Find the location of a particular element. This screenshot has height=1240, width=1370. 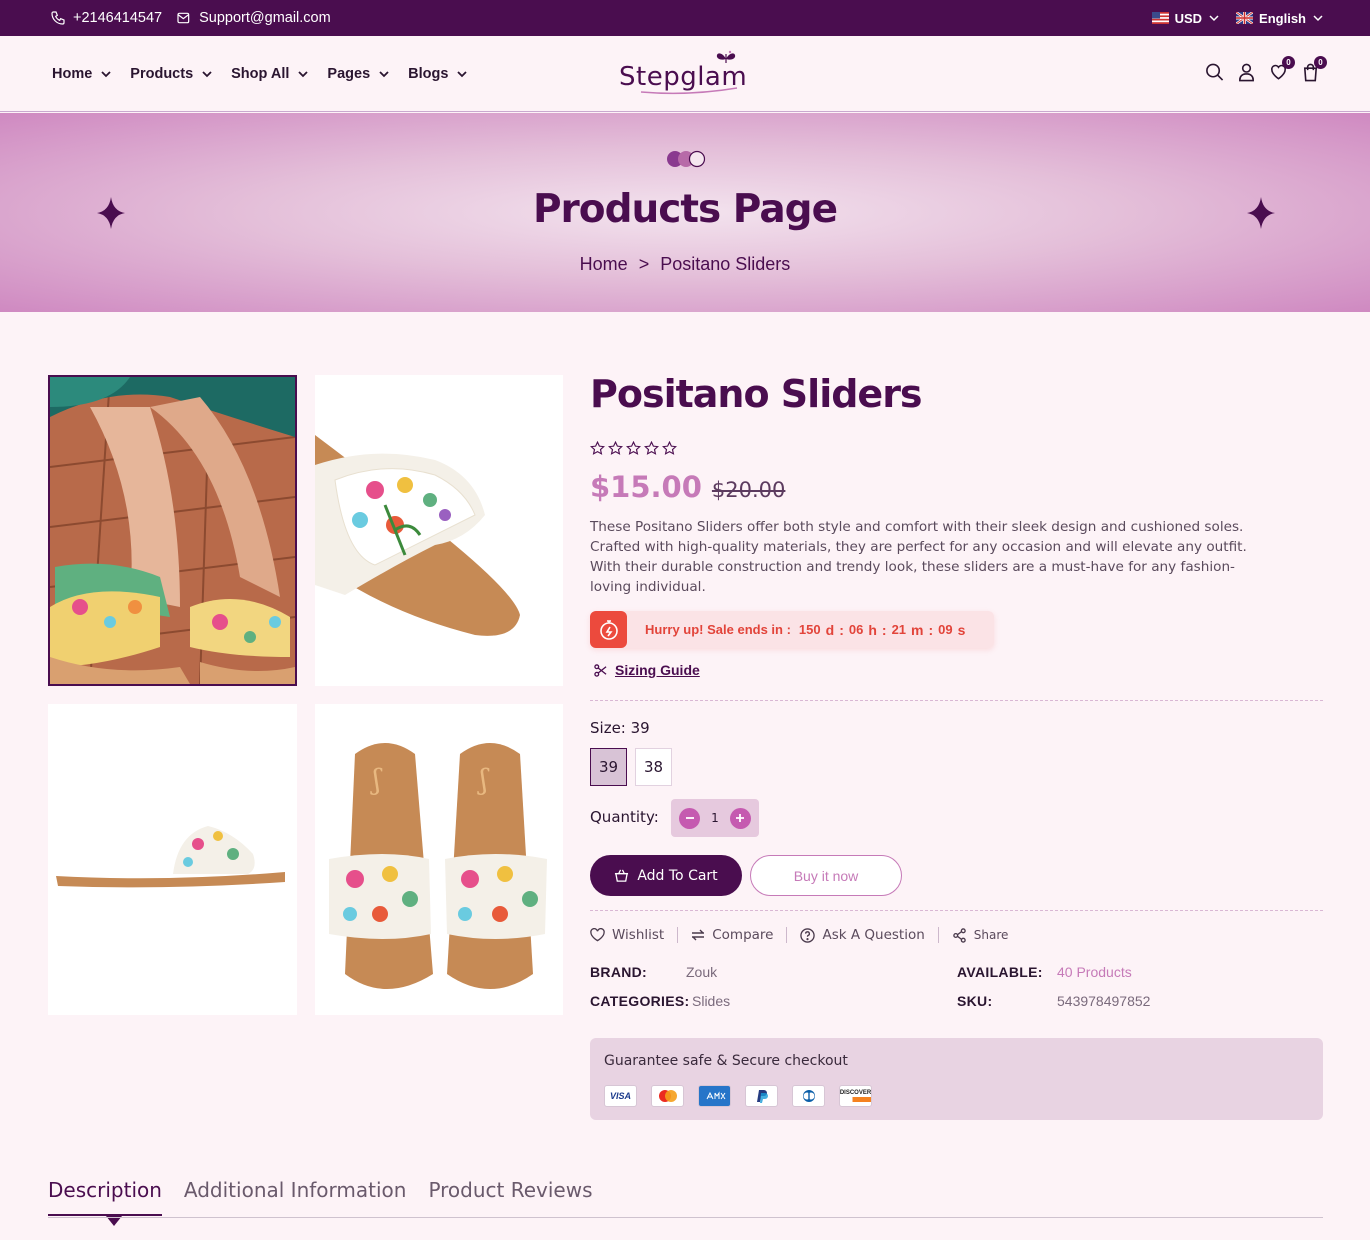

phone-link: +2146414547 is located at coordinates (106, 18).